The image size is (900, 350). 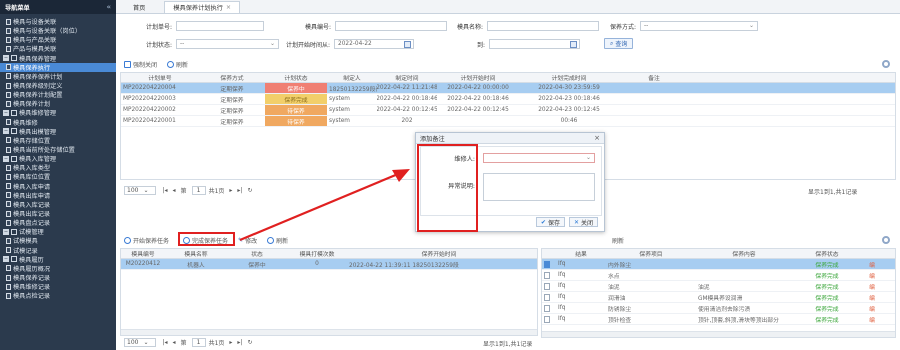 What do you see at coordinates (58, 250) in the screenshot?
I see `sidebar-item: 试模记录` at bounding box center [58, 250].